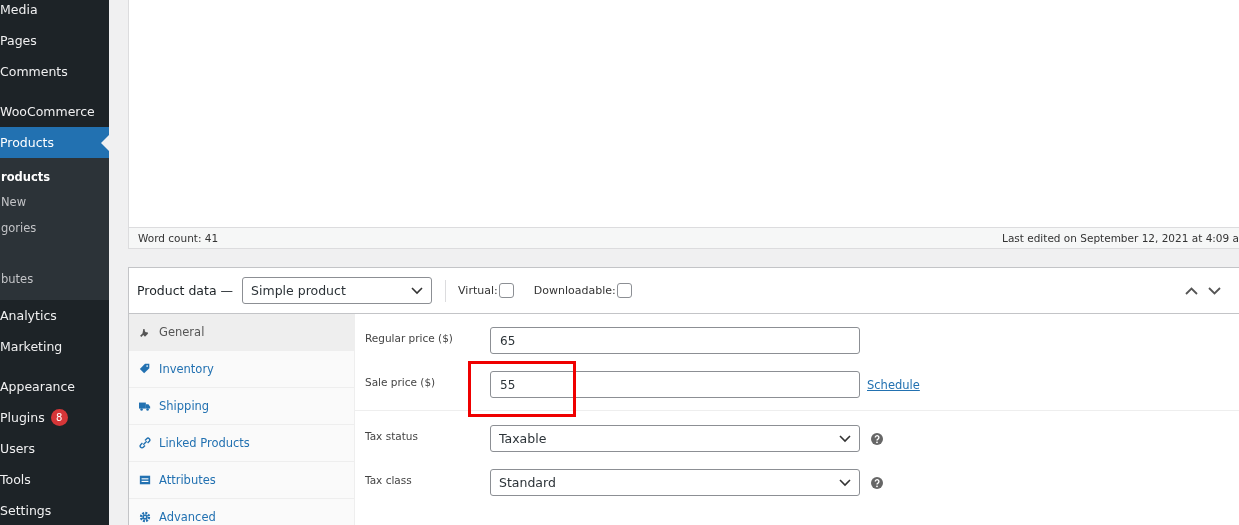 The width and height of the screenshot is (1239, 525). Describe the element at coordinates (241, 332) in the screenshot. I see `product-tab: General` at that location.